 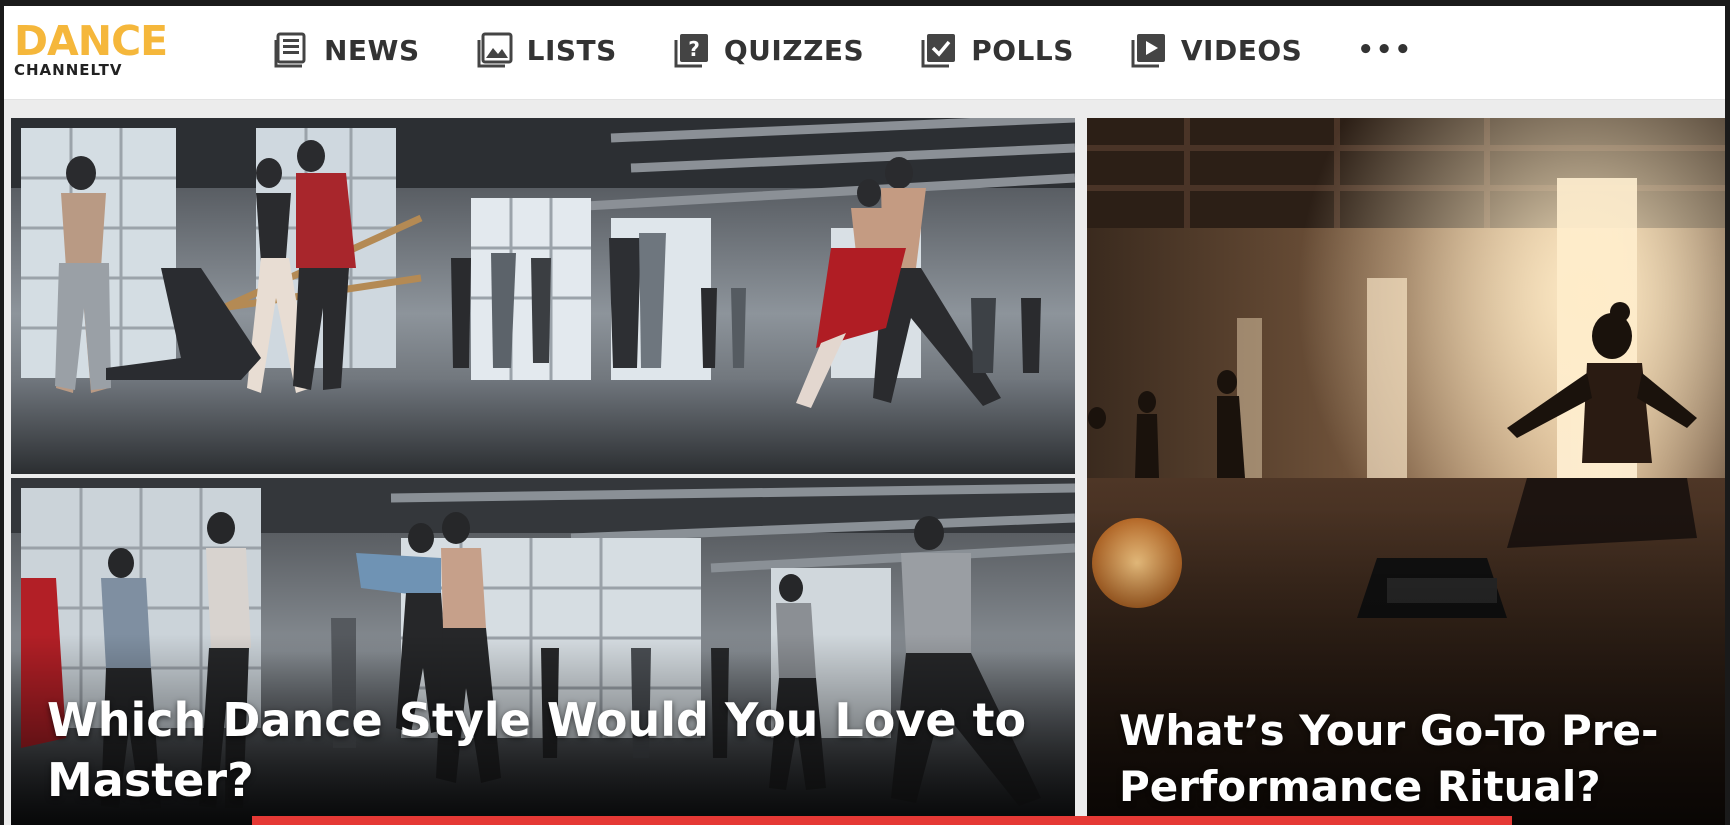 I want to click on nav-item-news: NEWS, so click(x=346, y=50).